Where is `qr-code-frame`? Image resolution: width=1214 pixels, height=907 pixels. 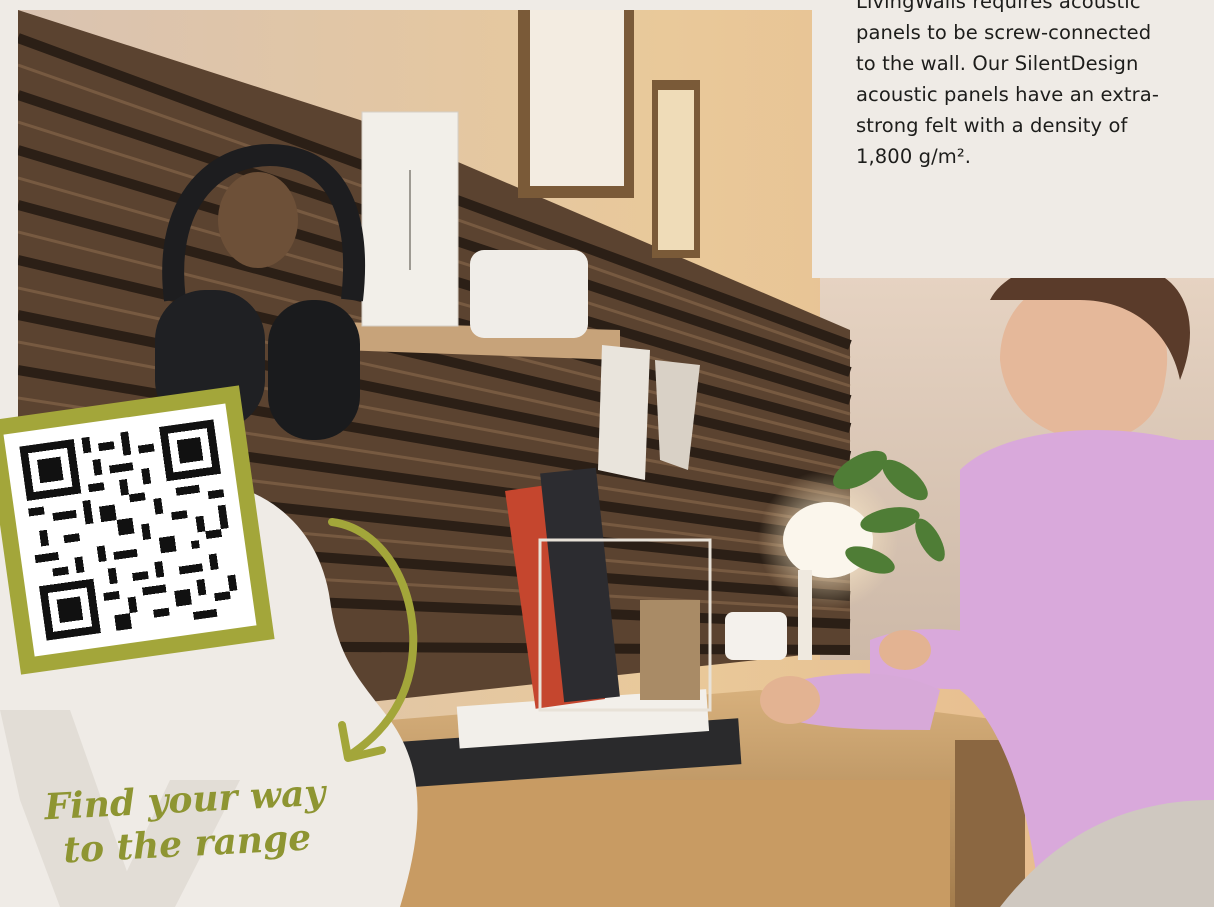 qr-code-frame is located at coordinates (137, 530).